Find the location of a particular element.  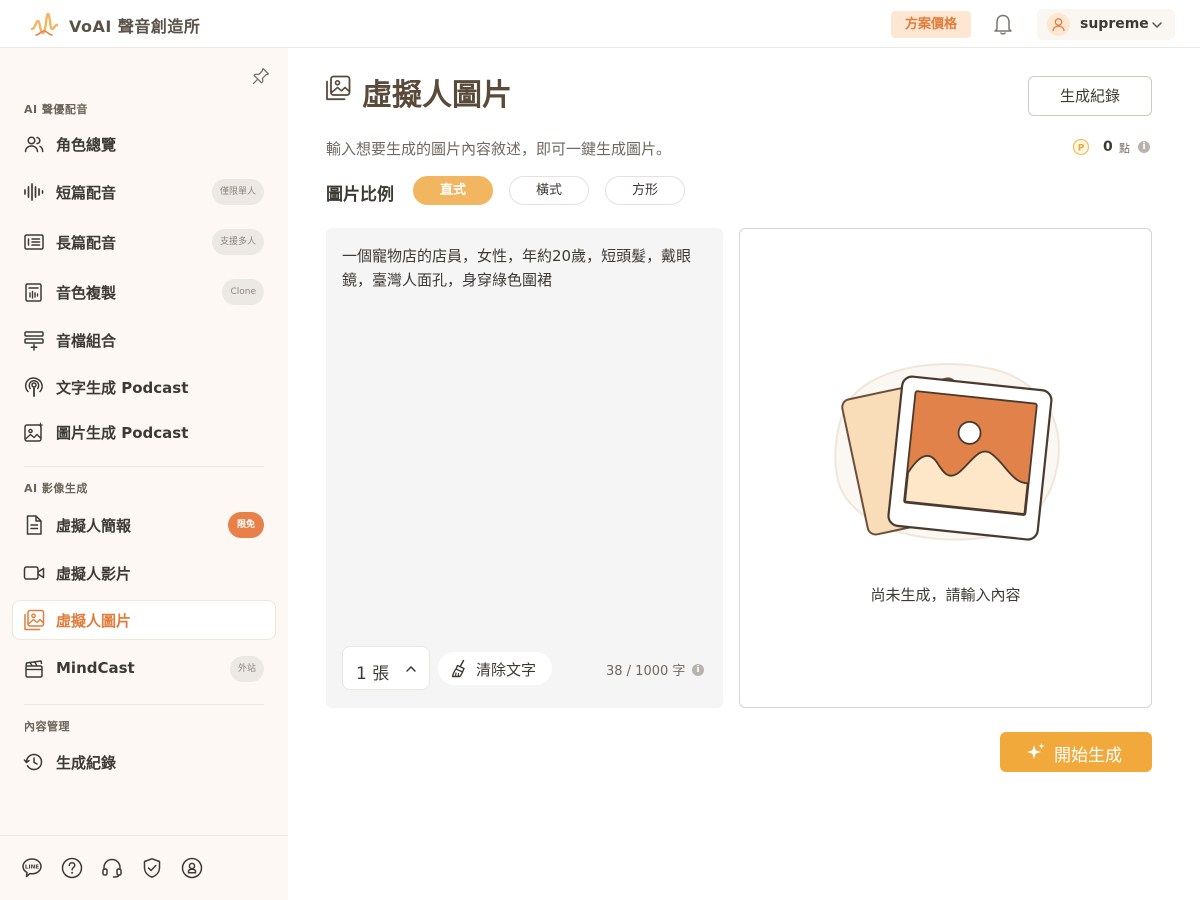

chevron-down-icon is located at coordinates (1157, 25).